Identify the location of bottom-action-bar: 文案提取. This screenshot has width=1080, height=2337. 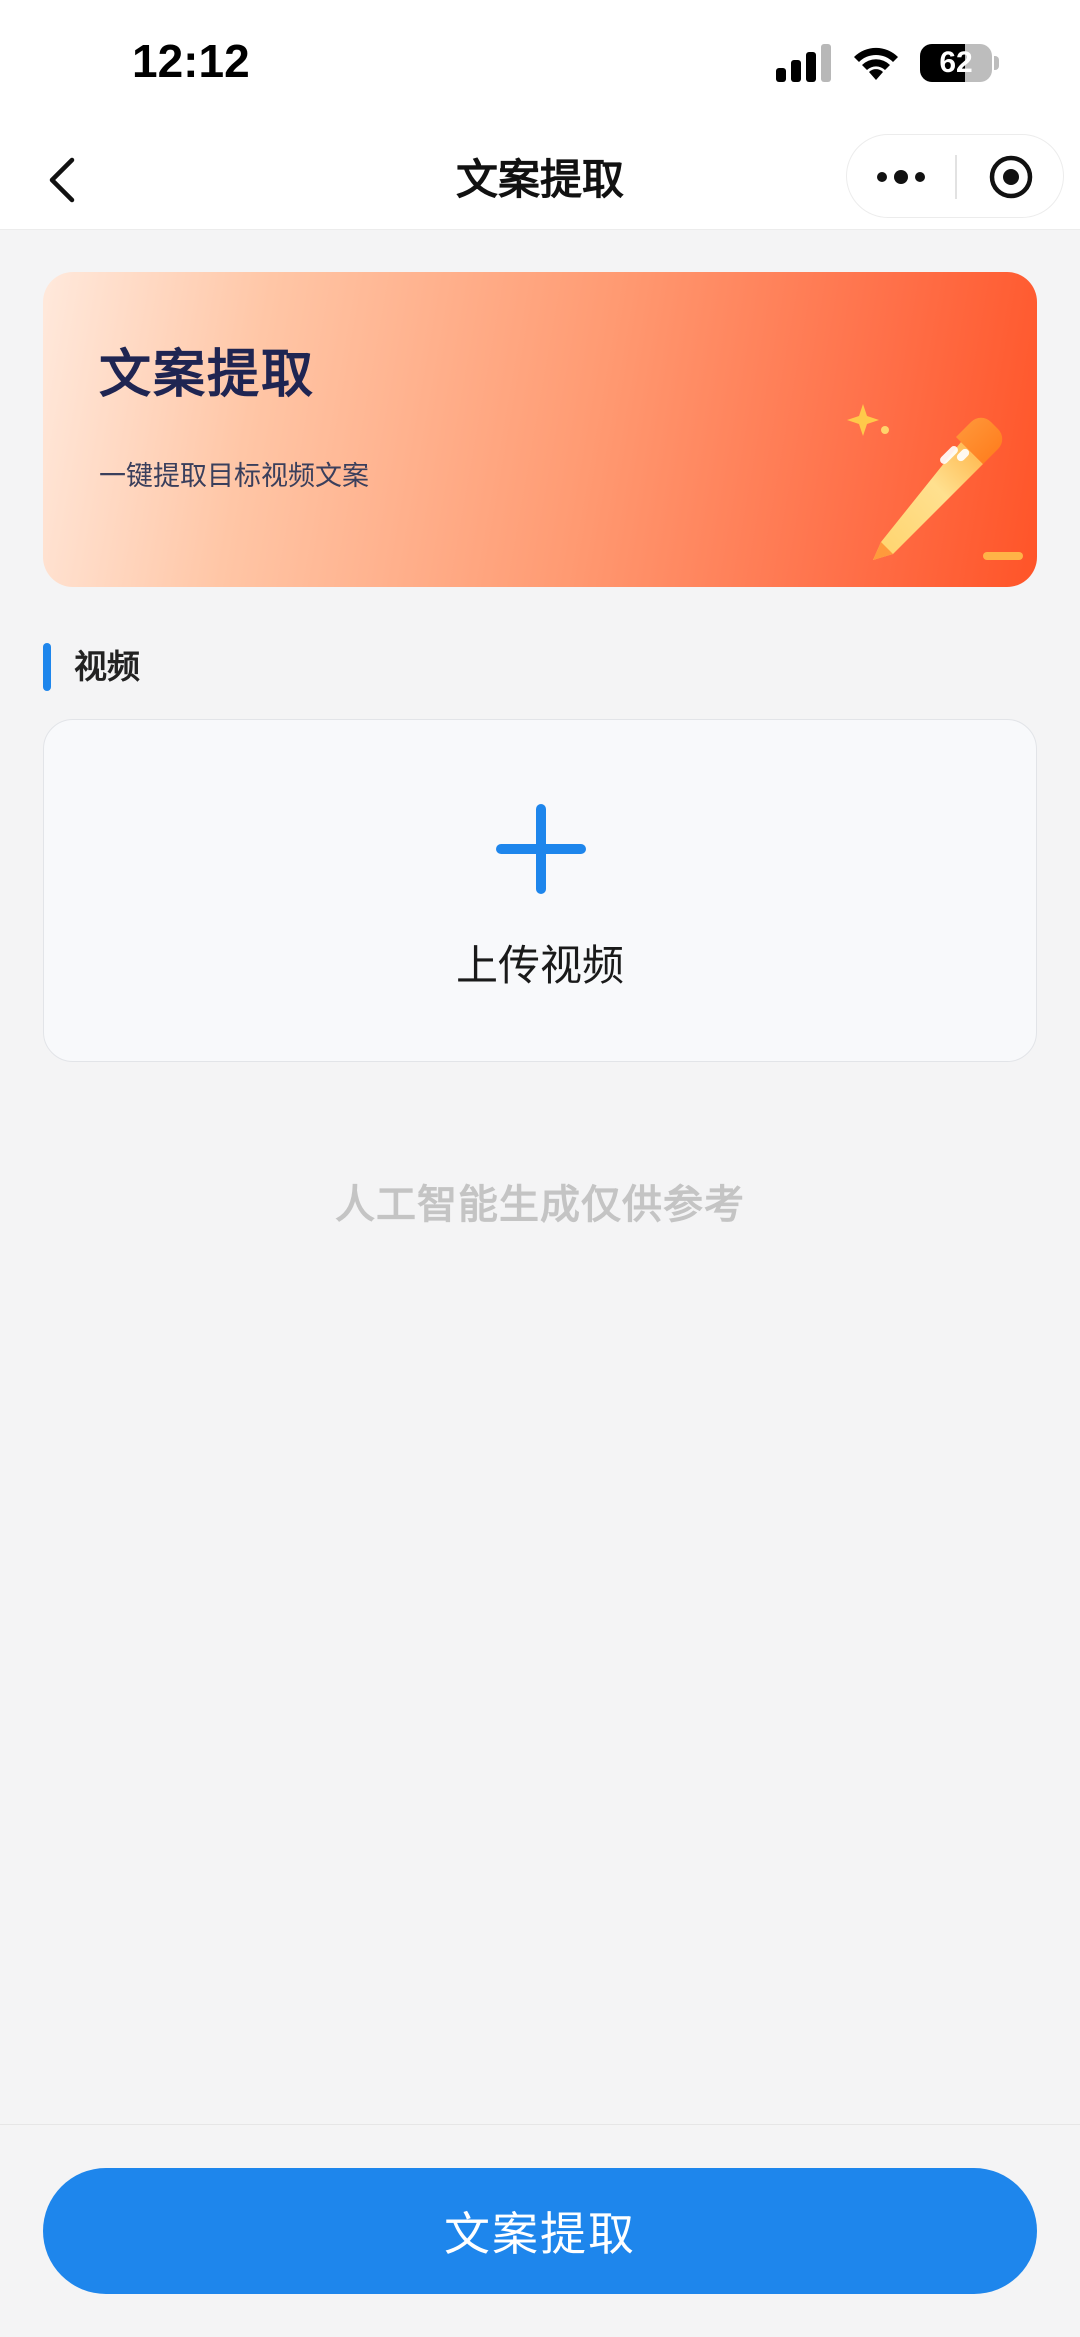
(540, 2230).